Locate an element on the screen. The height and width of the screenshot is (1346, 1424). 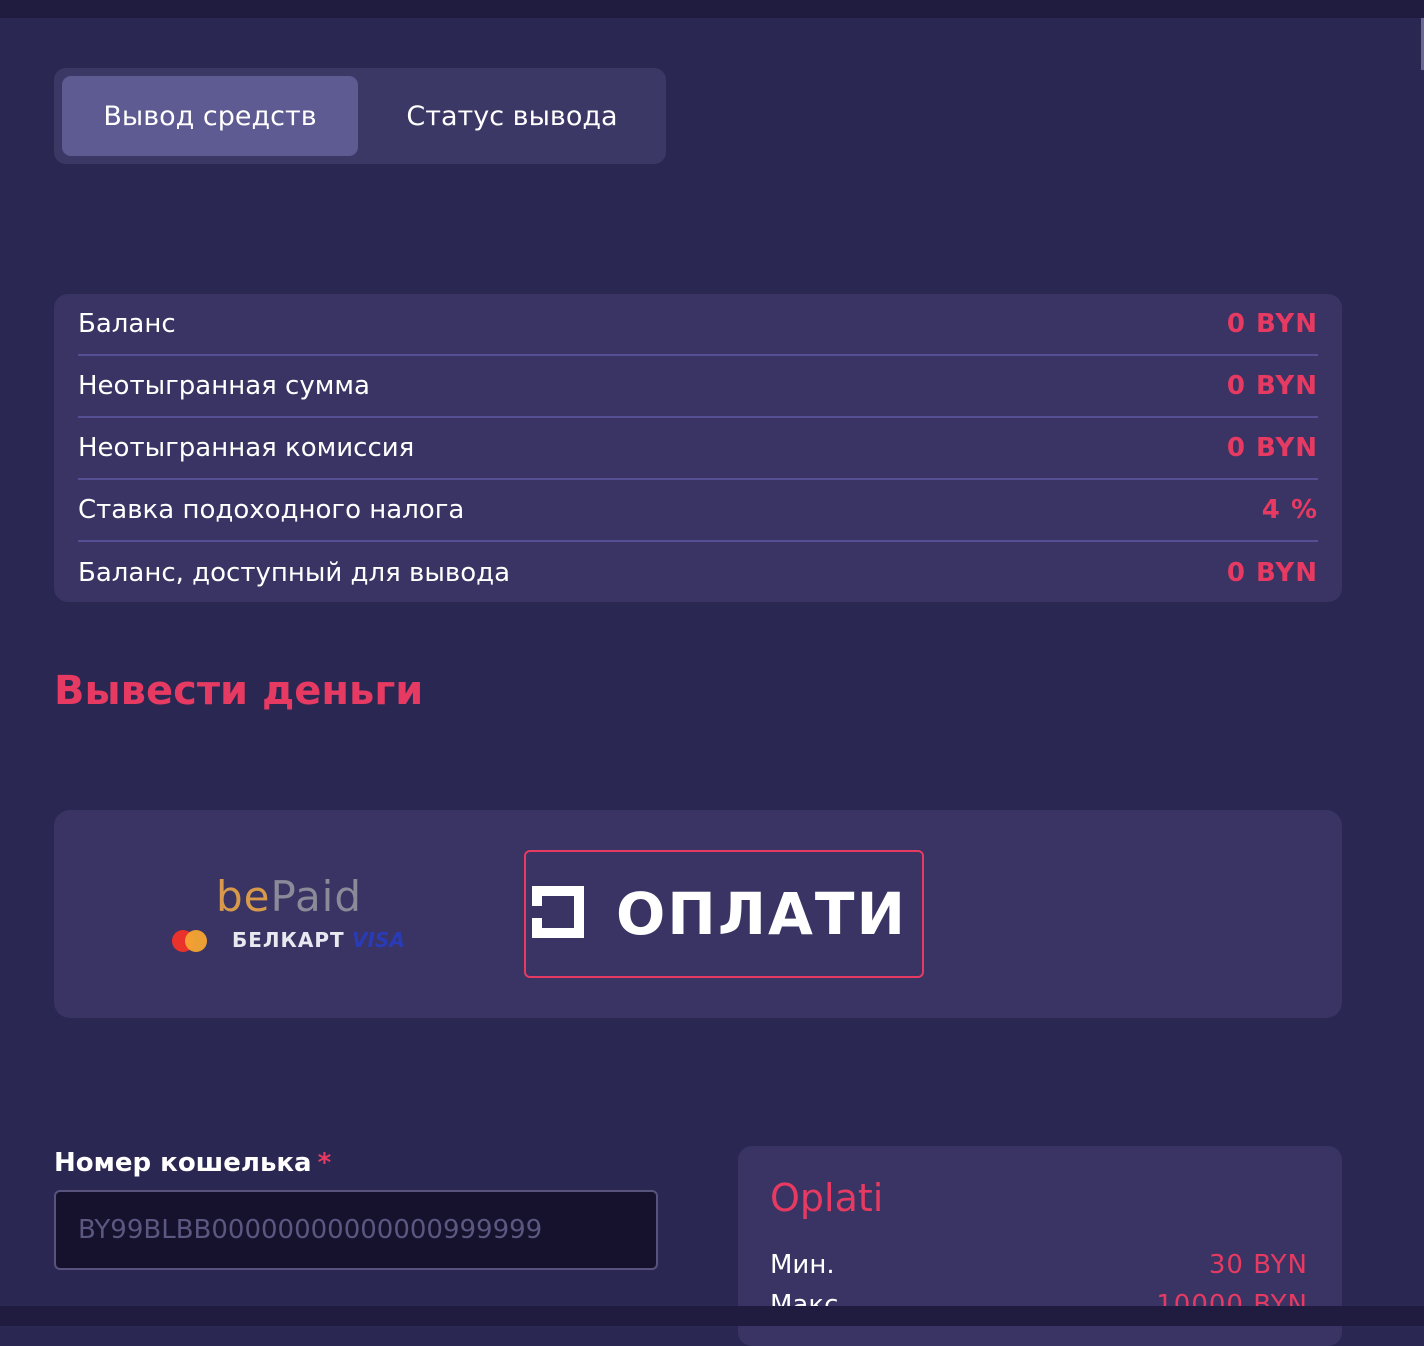
oplati-method: ОПЛАТИ is located at coordinates (724, 914).